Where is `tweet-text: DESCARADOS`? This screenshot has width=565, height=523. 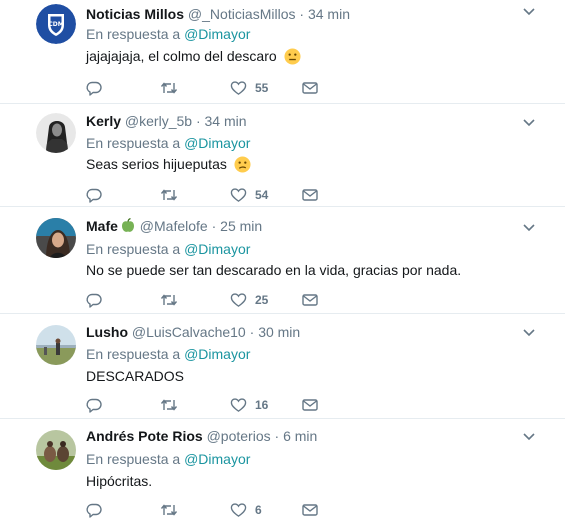 tweet-text: DESCARADOS is located at coordinates (135, 376).